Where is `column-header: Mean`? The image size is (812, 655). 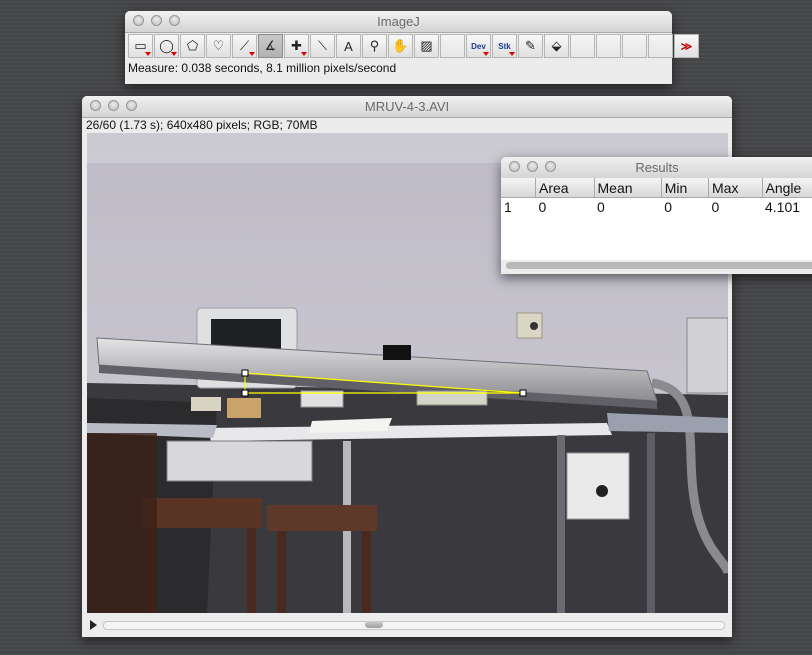
column-header: Mean is located at coordinates (628, 188).